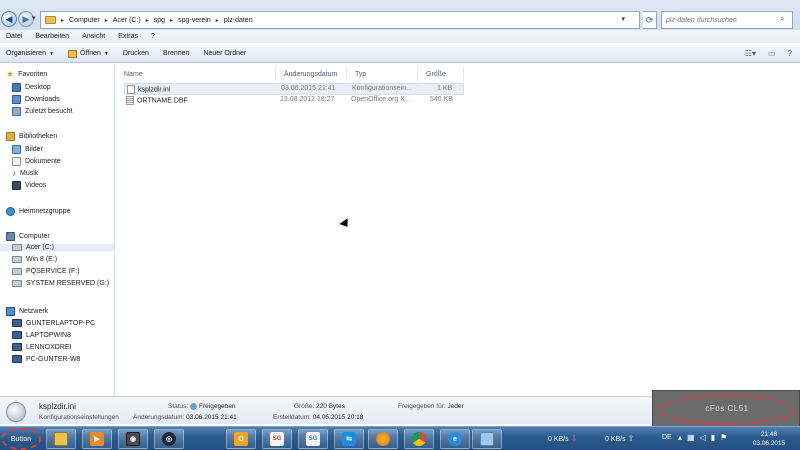  I want to click on nav-network-pc-3: LENNOXDREI, so click(42, 347).